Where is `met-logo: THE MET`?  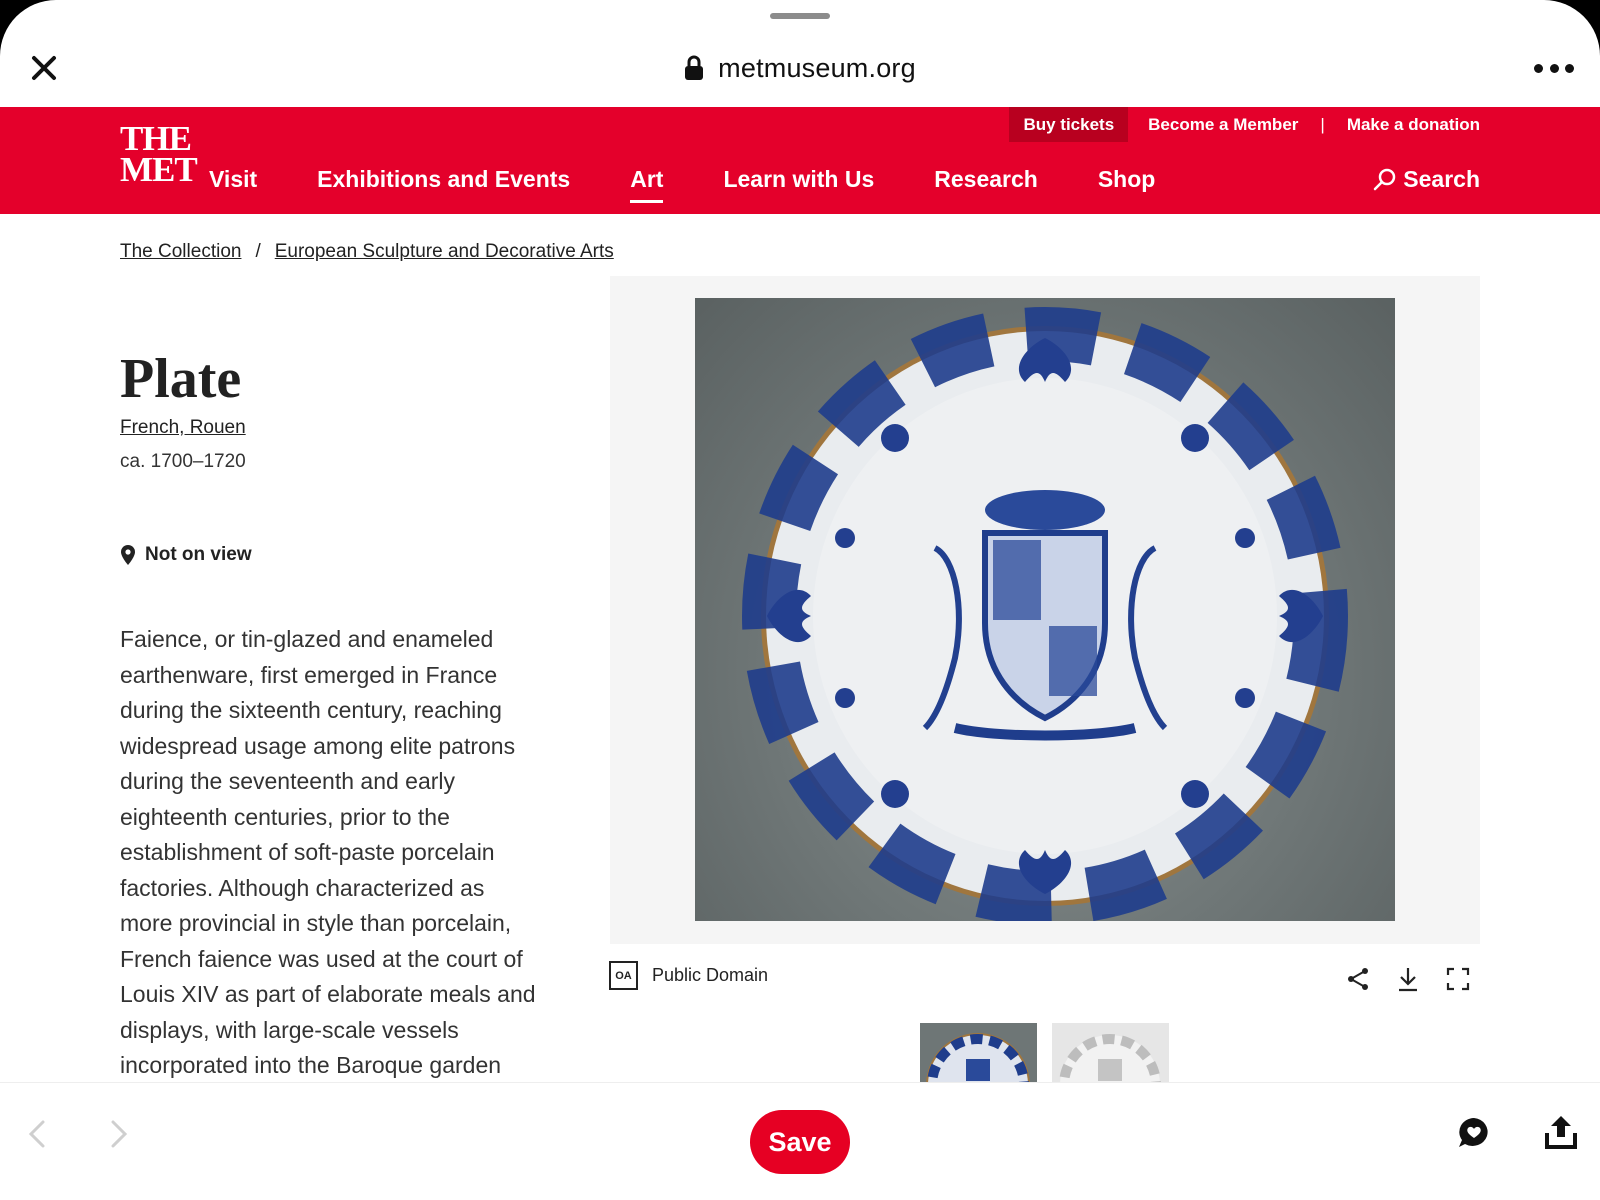
met-logo: THE MET is located at coordinates (159, 154).